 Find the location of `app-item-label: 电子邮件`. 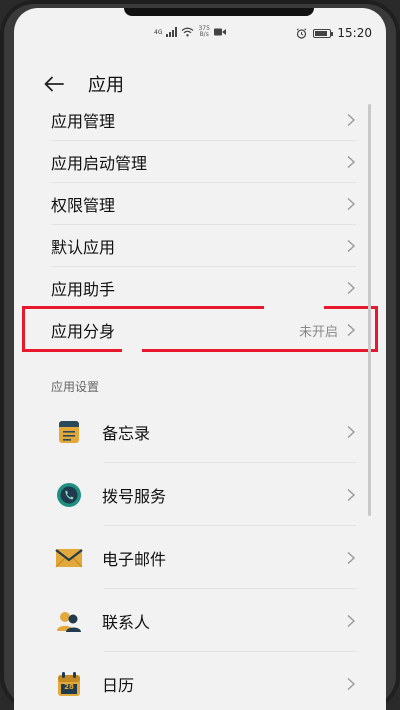

app-item-label: 电子邮件 is located at coordinates (134, 559).